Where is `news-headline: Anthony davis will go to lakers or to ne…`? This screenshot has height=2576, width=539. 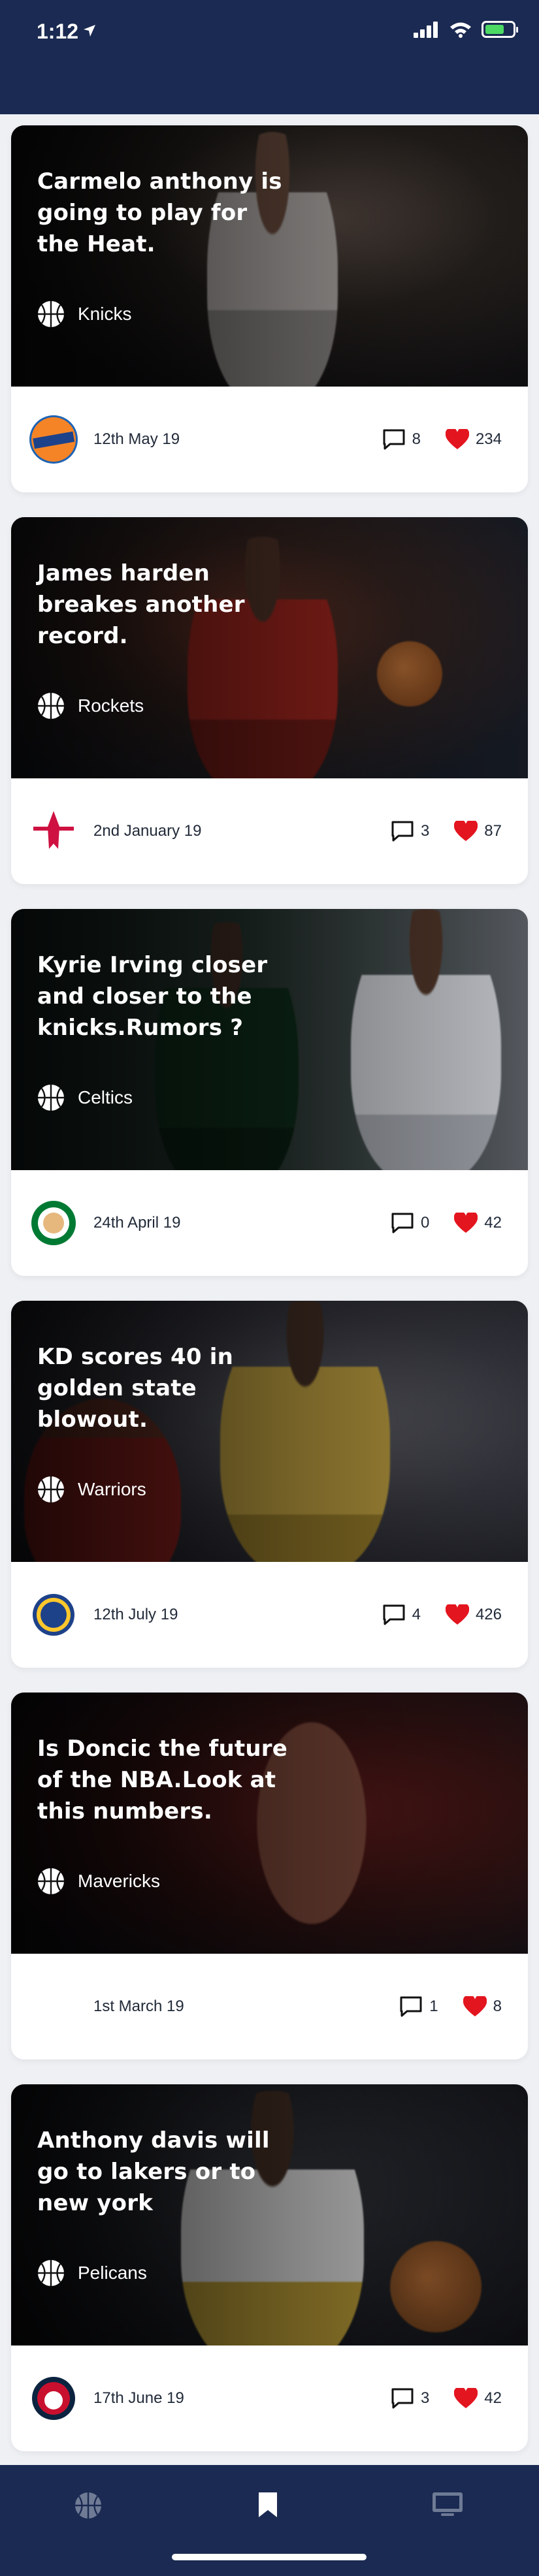 news-headline: Anthony davis will go to lakers or to ne… is located at coordinates (153, 2171).